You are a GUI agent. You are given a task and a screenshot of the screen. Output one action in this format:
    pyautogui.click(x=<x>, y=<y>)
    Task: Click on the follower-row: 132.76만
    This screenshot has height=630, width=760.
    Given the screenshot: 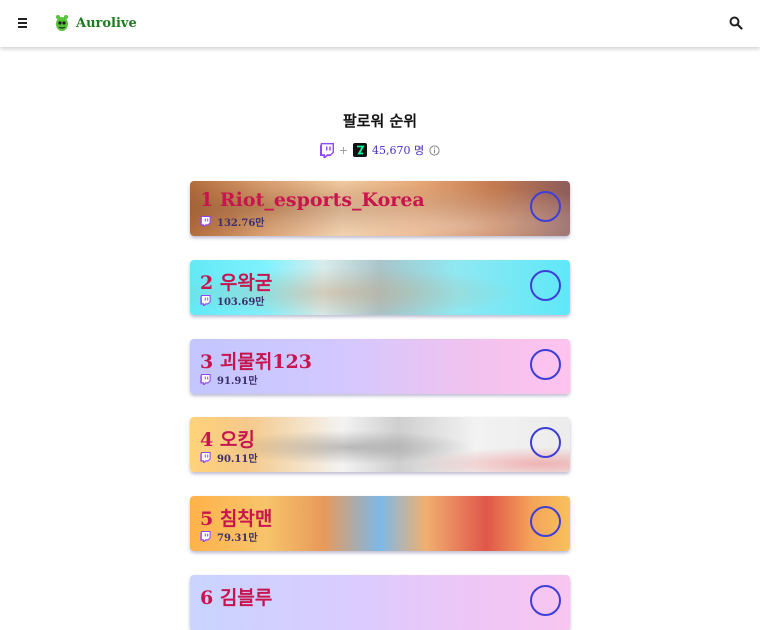 What is the action you would take?
    pyautogui.click(x=232, y=221)
    